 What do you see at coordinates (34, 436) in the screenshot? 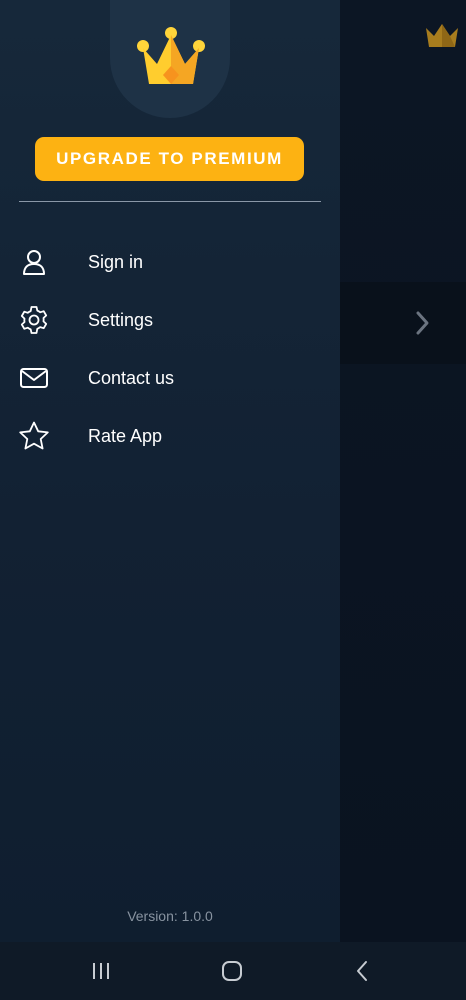
I see `star-icon` at bounding box center [34, 436].